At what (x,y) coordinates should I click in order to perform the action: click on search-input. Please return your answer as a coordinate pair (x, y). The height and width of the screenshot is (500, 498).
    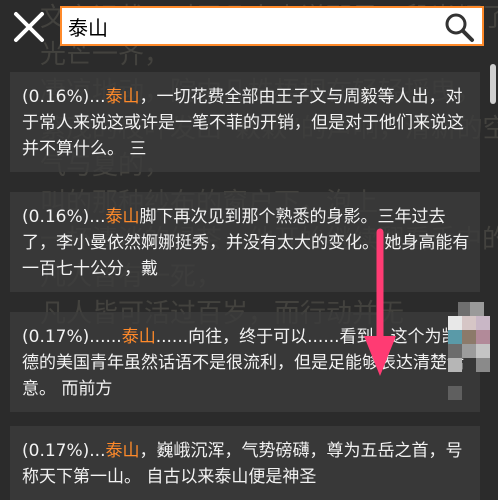
    Looking at the image, I should click on (248, 26).